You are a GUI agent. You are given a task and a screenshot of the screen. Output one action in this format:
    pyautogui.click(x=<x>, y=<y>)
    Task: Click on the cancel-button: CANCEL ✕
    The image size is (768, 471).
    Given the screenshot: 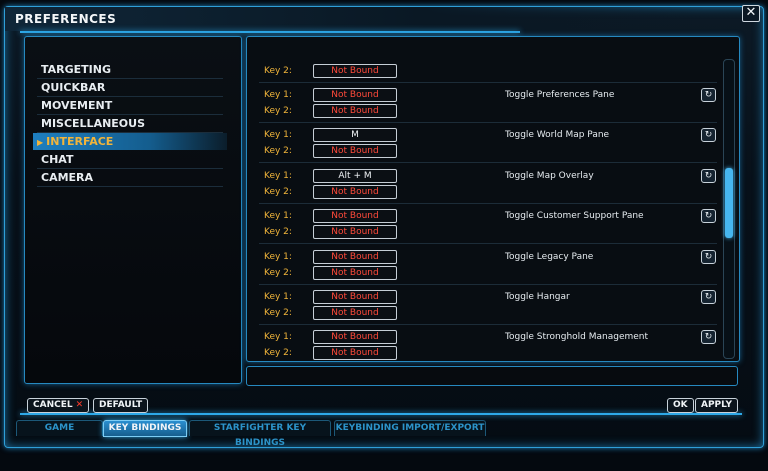 What is the action you would take?
    pyautogui.click(x=58, y=405)
    